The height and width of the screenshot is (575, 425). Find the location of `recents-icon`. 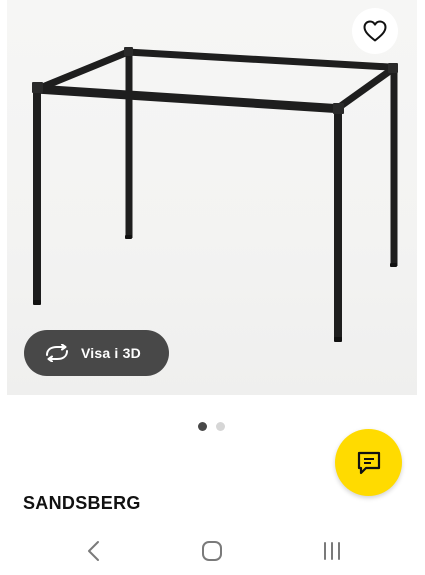

recents-icon is located at coordinates (332, 551).